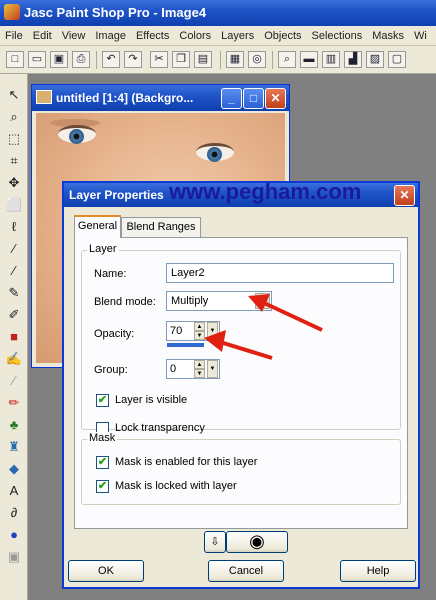 The height and width of the screenshot is (600, 436). I want to click on picture-tube-icon: ♣, so click(14, 425).